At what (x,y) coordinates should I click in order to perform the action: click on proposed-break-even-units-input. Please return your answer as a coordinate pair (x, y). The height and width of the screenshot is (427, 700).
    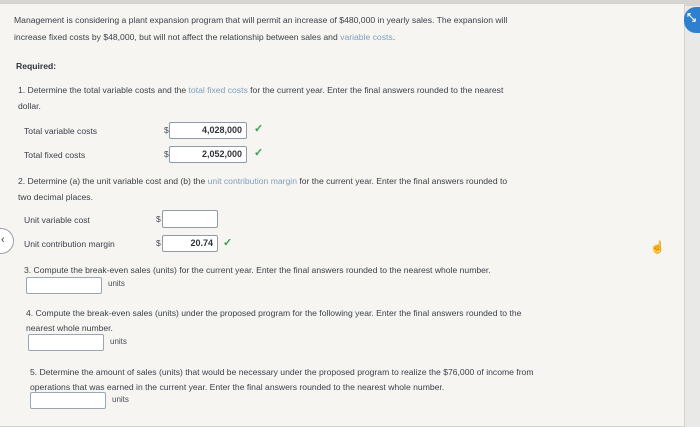
    Looking at the image, I should click on (66, 342).